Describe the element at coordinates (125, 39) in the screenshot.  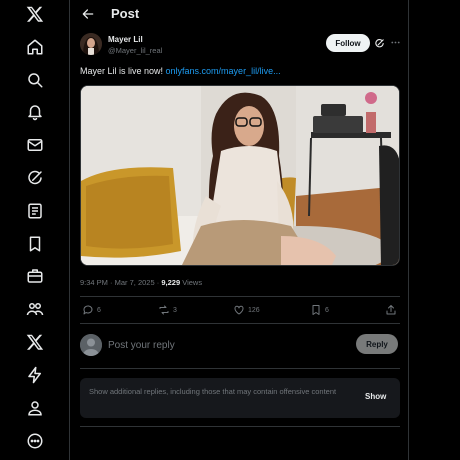
I see `author-name: Mayer Lil` at that location.